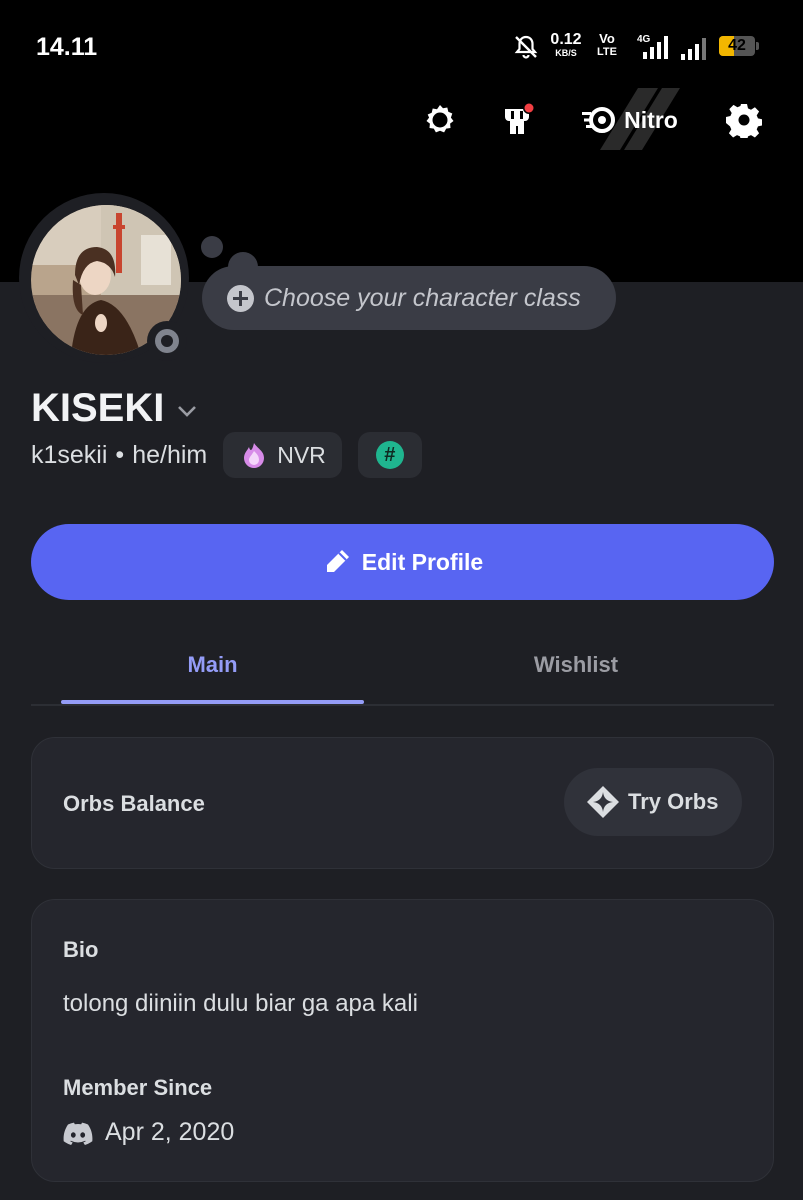  I want to click on profile-header-actions: Nitro, so click(401, 119).